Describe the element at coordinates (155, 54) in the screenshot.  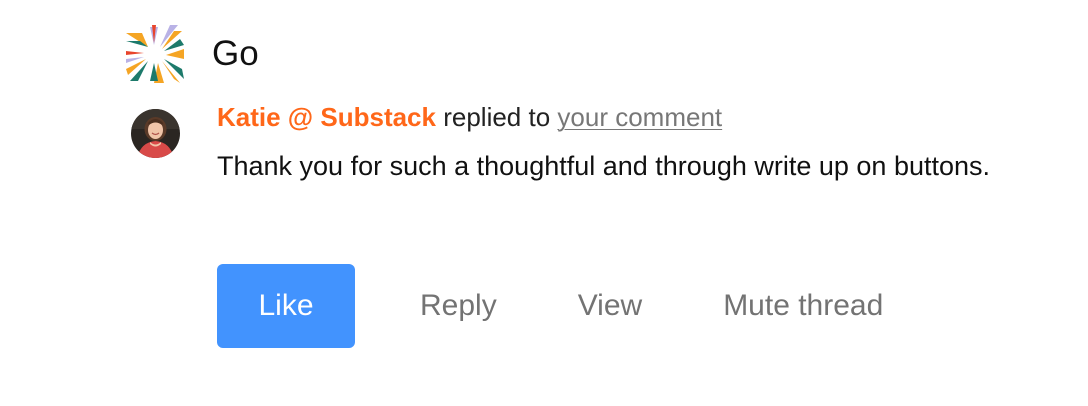
I see `starburst-logo-icon` at that location.